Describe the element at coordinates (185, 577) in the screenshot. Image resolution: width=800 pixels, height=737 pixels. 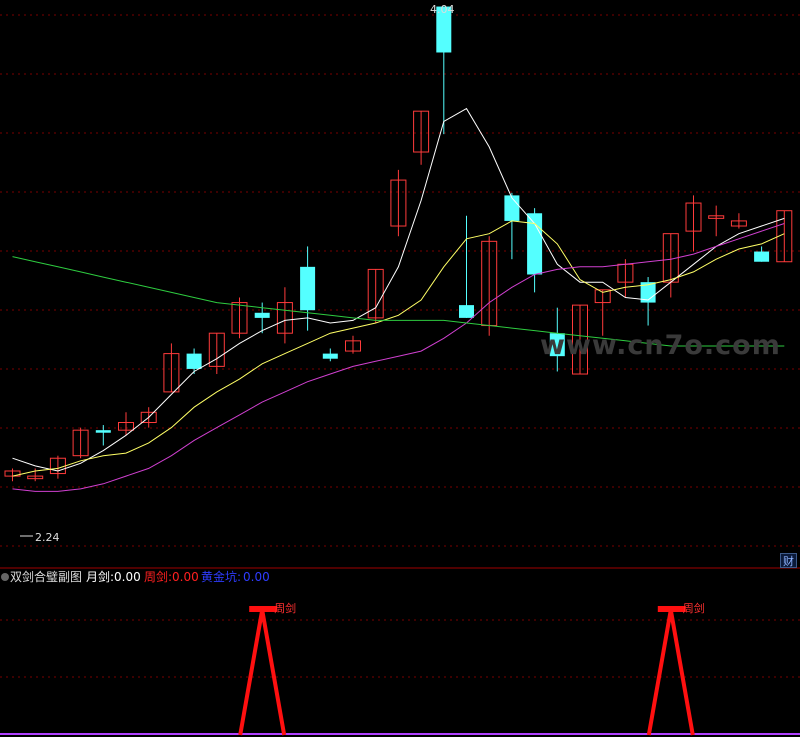
I see `weekly-sword-value: 0.00` at that location.